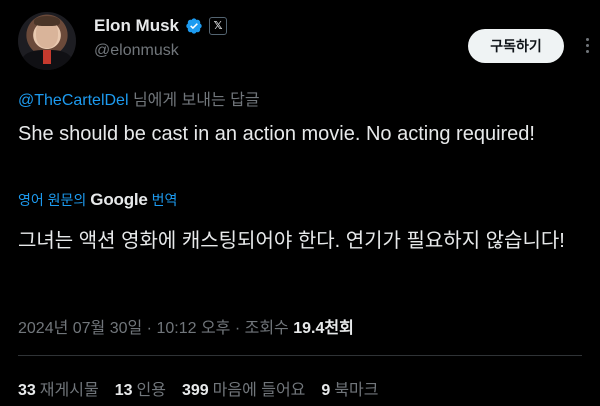 This screenshot has width=600, height=406. I want to click on author-handle: @elonmusk, so click(136, 51).